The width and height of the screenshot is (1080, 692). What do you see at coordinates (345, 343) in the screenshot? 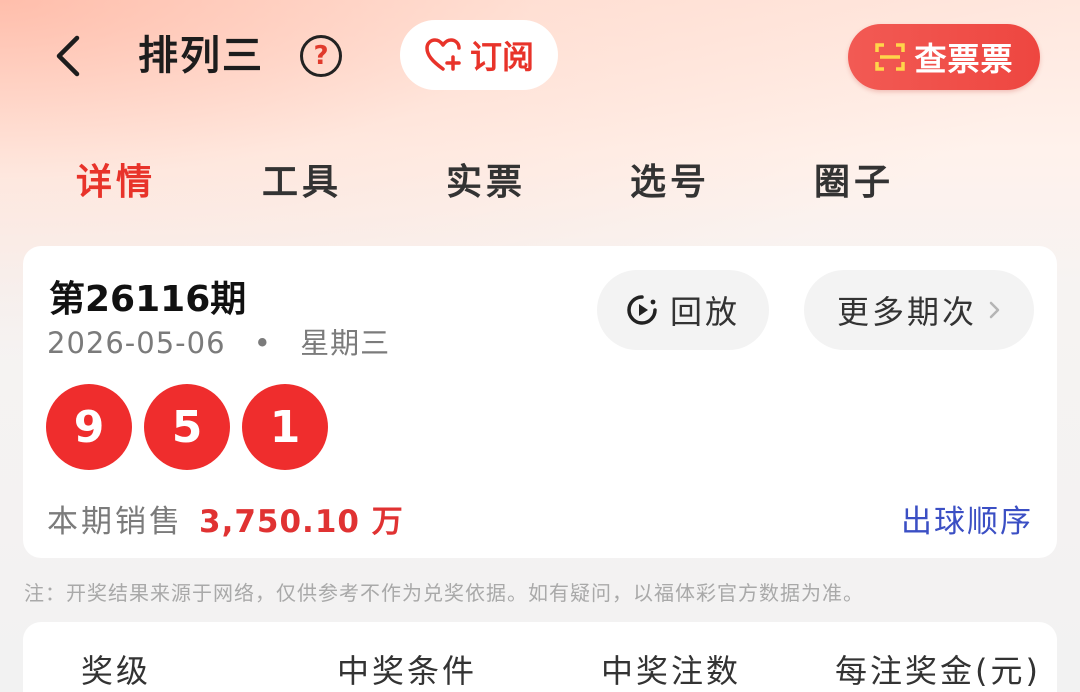
I see `draw-weekday: 星期三` at bounding box center [345, 343].